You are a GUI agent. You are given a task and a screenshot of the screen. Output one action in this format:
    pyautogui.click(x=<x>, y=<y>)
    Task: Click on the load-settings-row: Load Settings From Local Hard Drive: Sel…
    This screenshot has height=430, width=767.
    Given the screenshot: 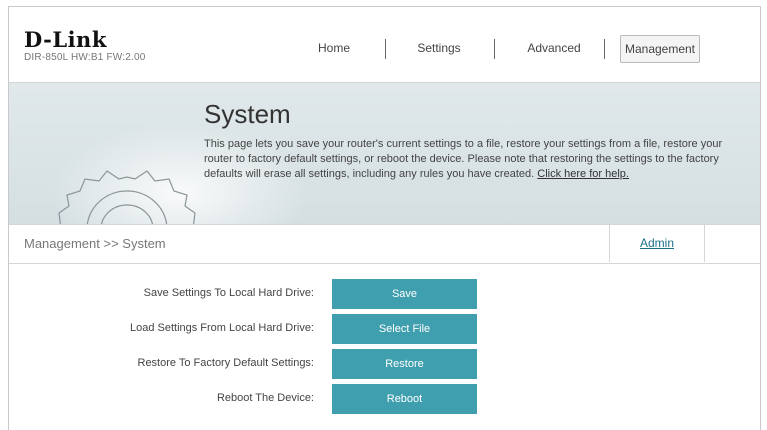 What is the action you would take?
    pyautogui.click(x=384, y=329)
    